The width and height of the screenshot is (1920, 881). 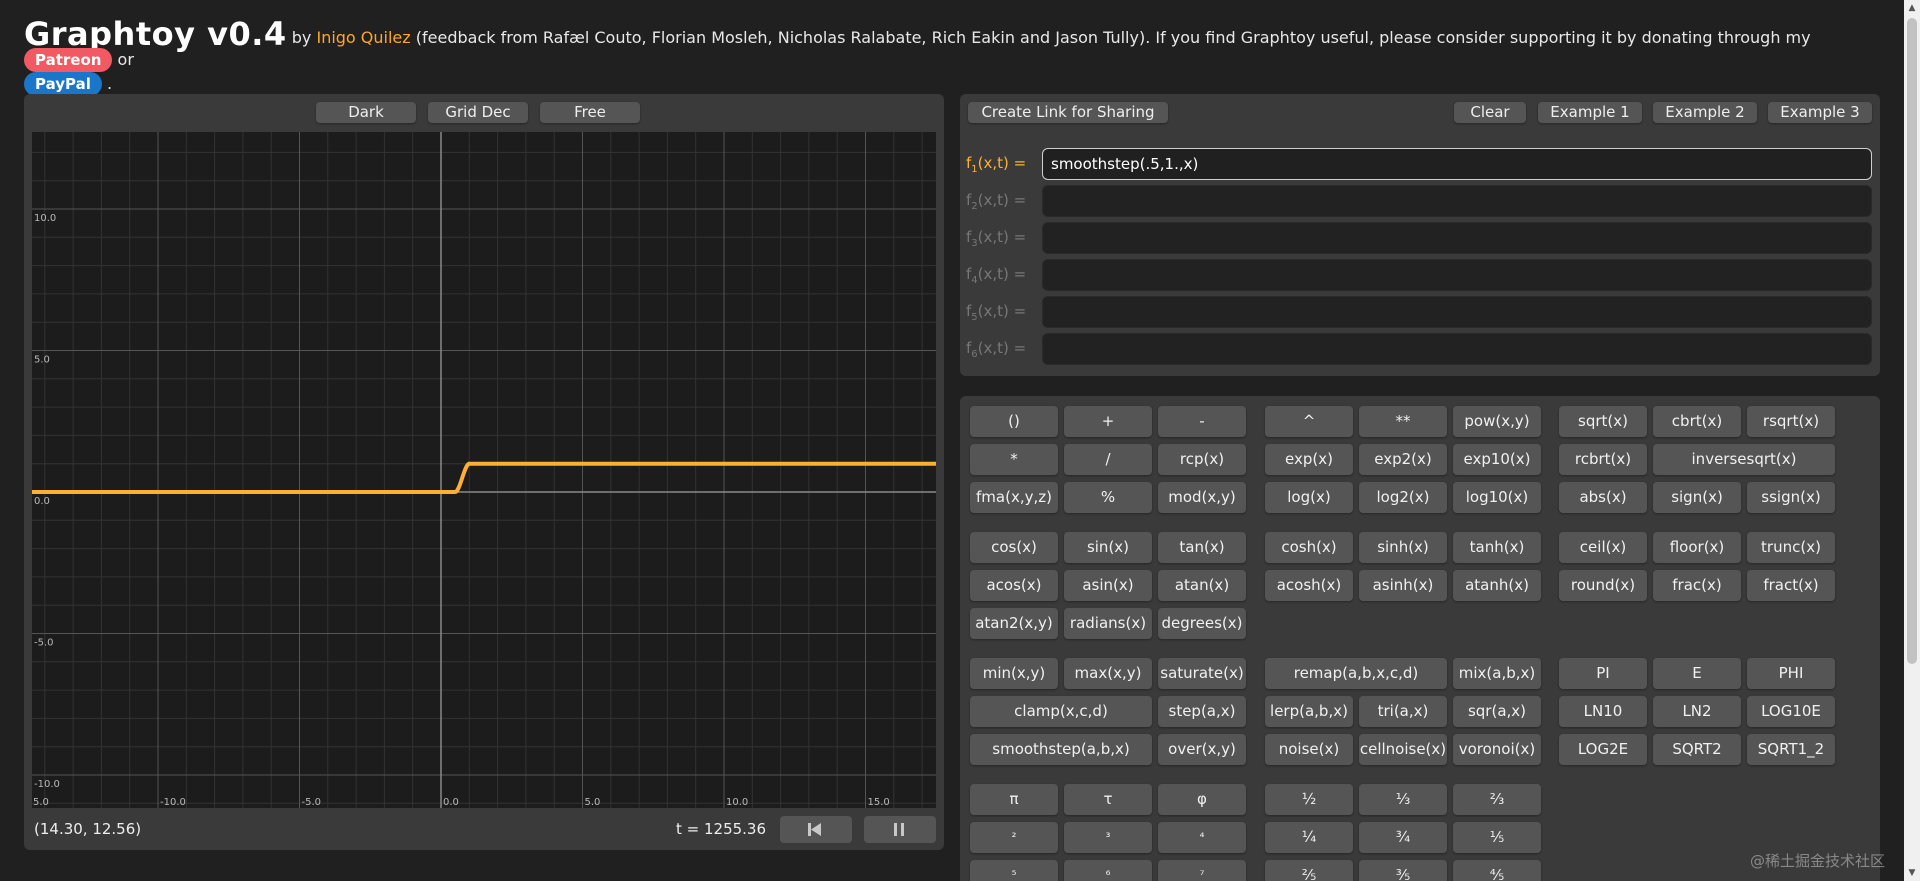 What do you see at coordinates (1497, 673) in the screenshot?
I see `key-mix-a-b-x-button: mix(a,b,x)` at bounding box center [1497, 673].